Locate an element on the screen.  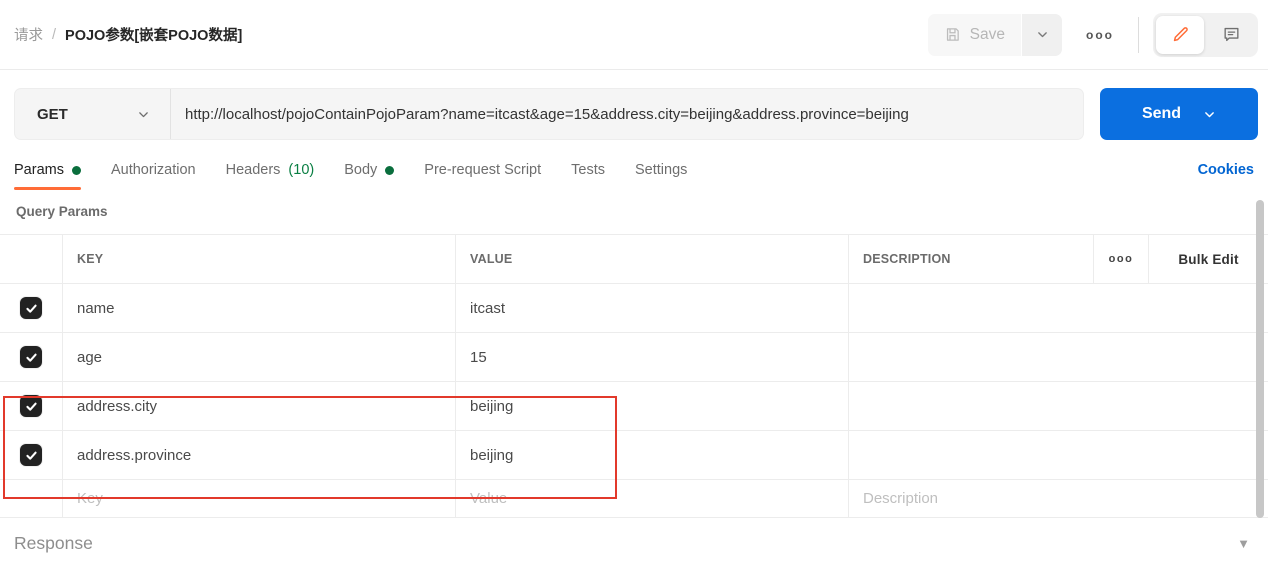
toolbar-divider is located at coordinates (1138, 34).